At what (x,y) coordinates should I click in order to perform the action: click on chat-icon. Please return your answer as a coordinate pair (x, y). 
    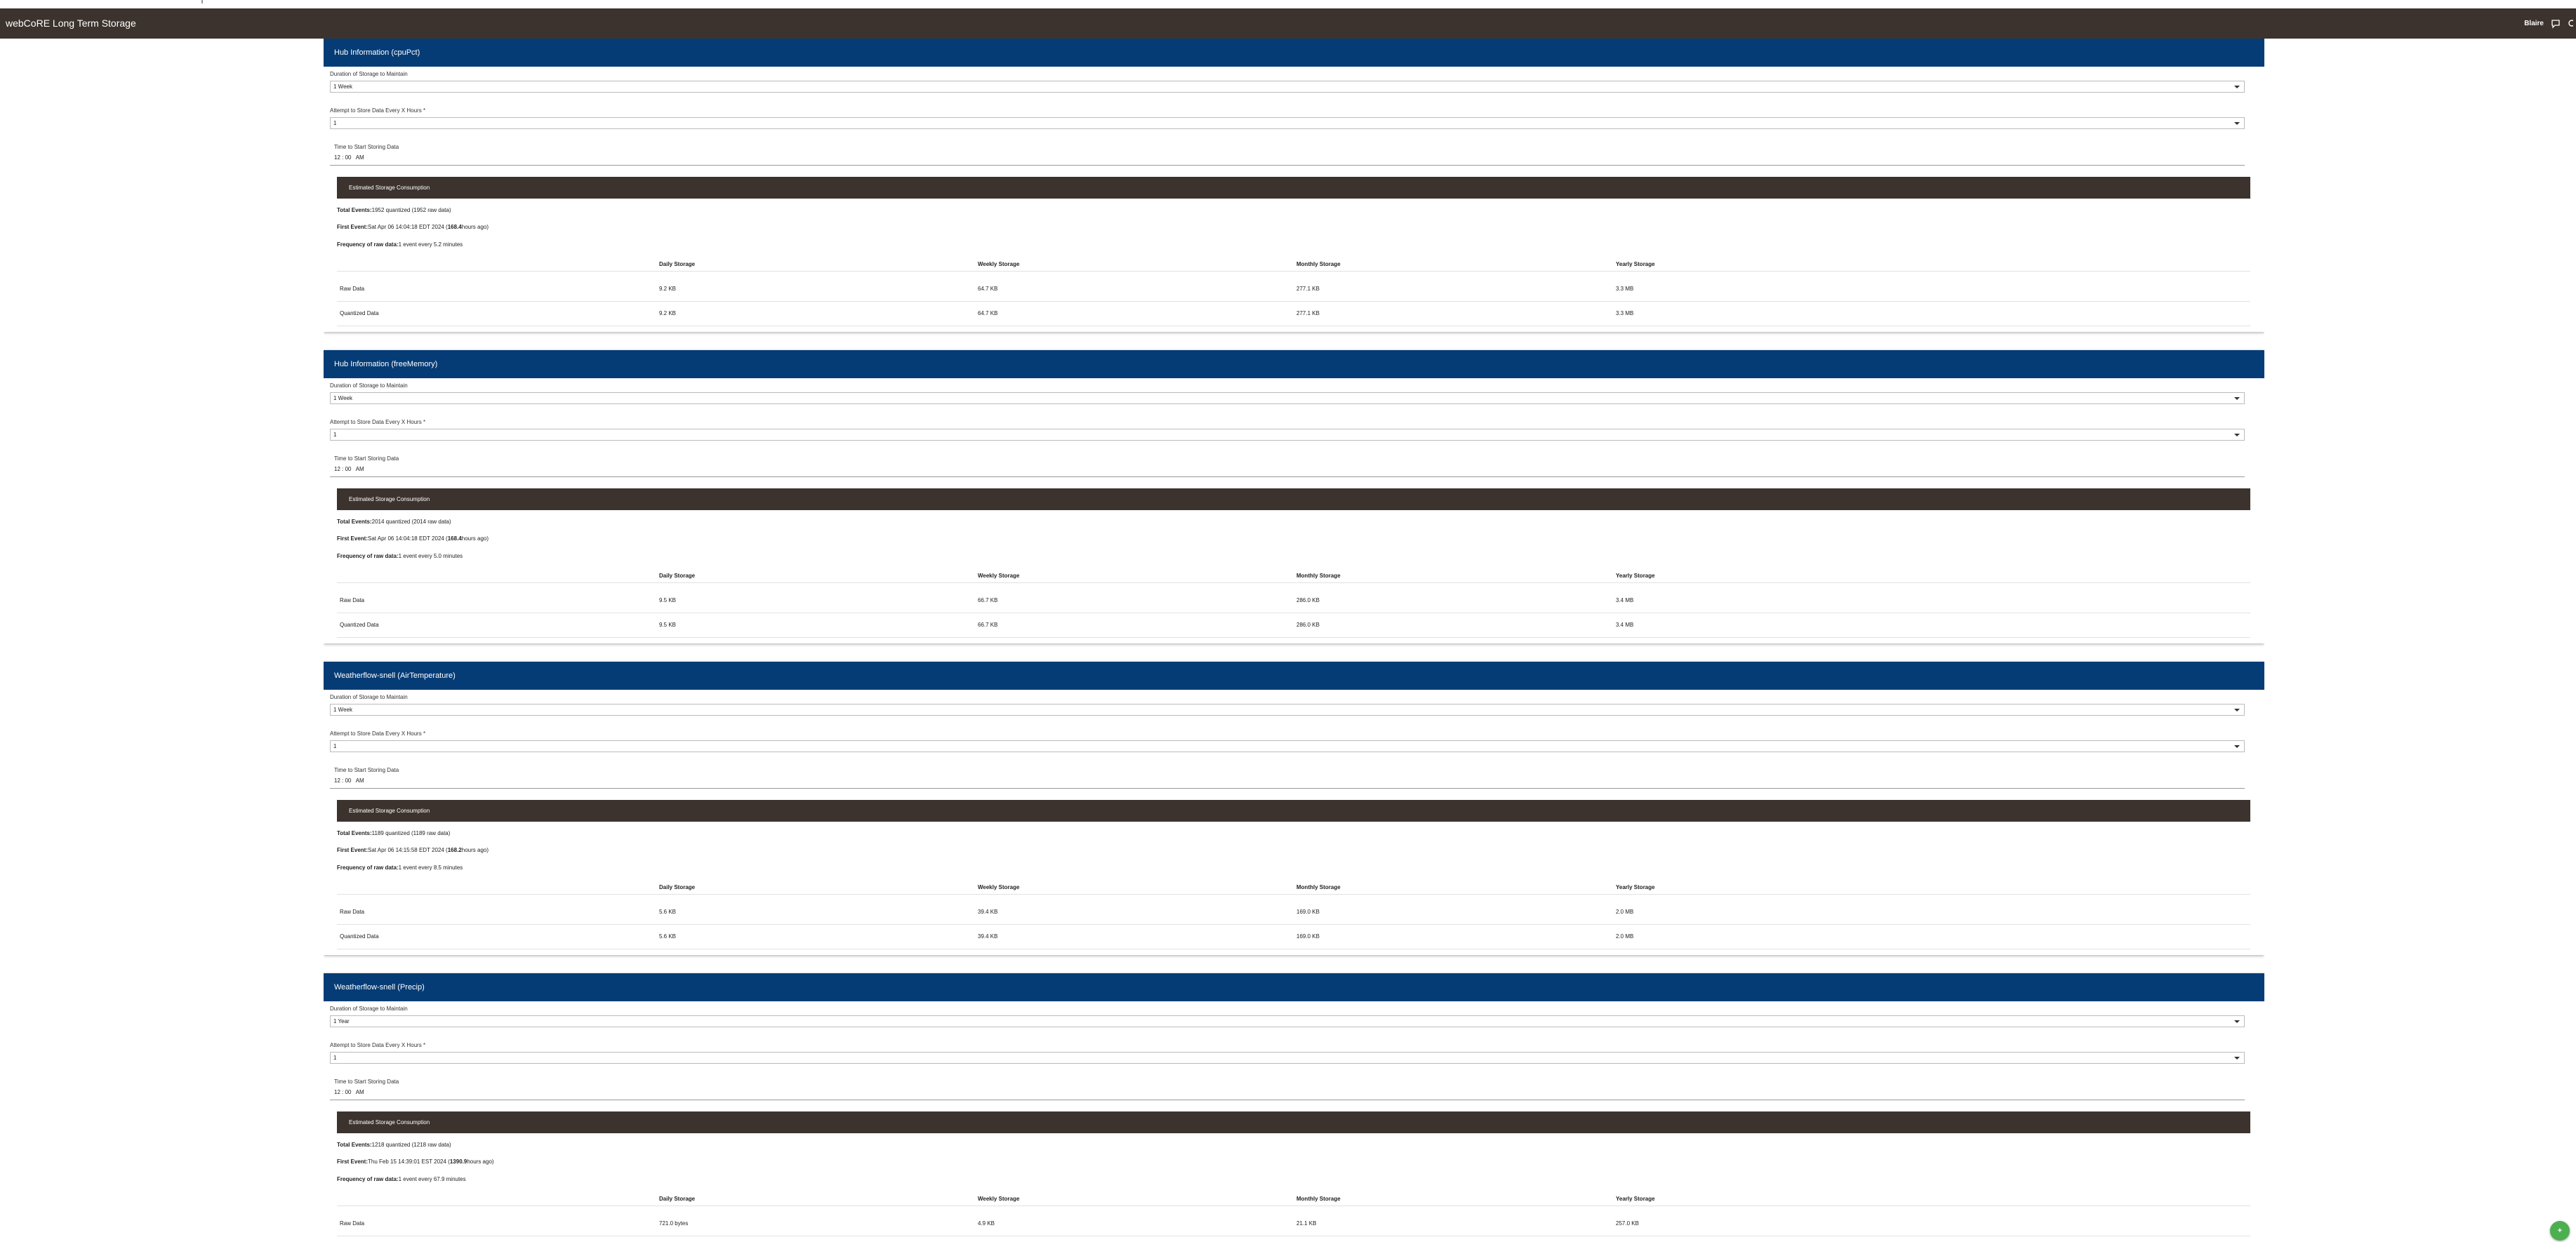
    Looking at the image, I should click on (2556, 24).